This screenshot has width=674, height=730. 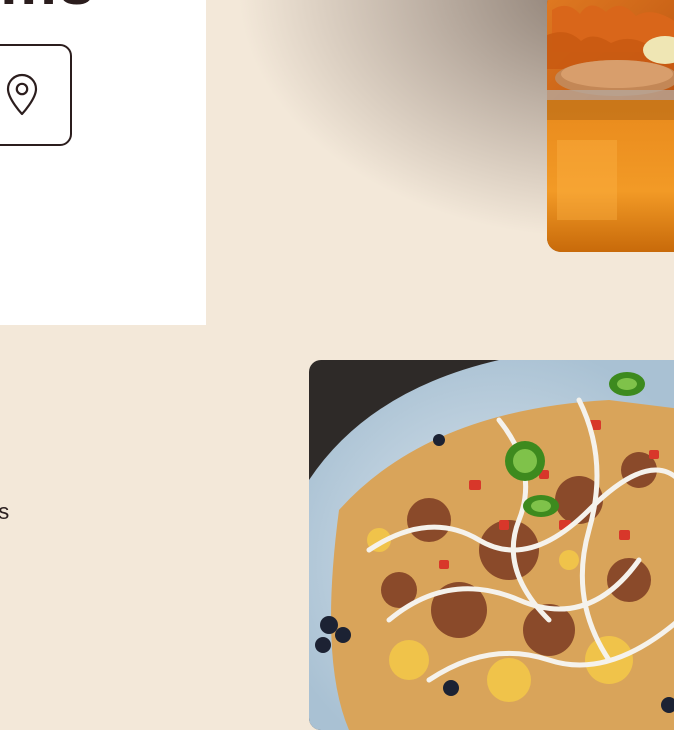 I want to click on description-text: d ns, so click(x=23, y=494).